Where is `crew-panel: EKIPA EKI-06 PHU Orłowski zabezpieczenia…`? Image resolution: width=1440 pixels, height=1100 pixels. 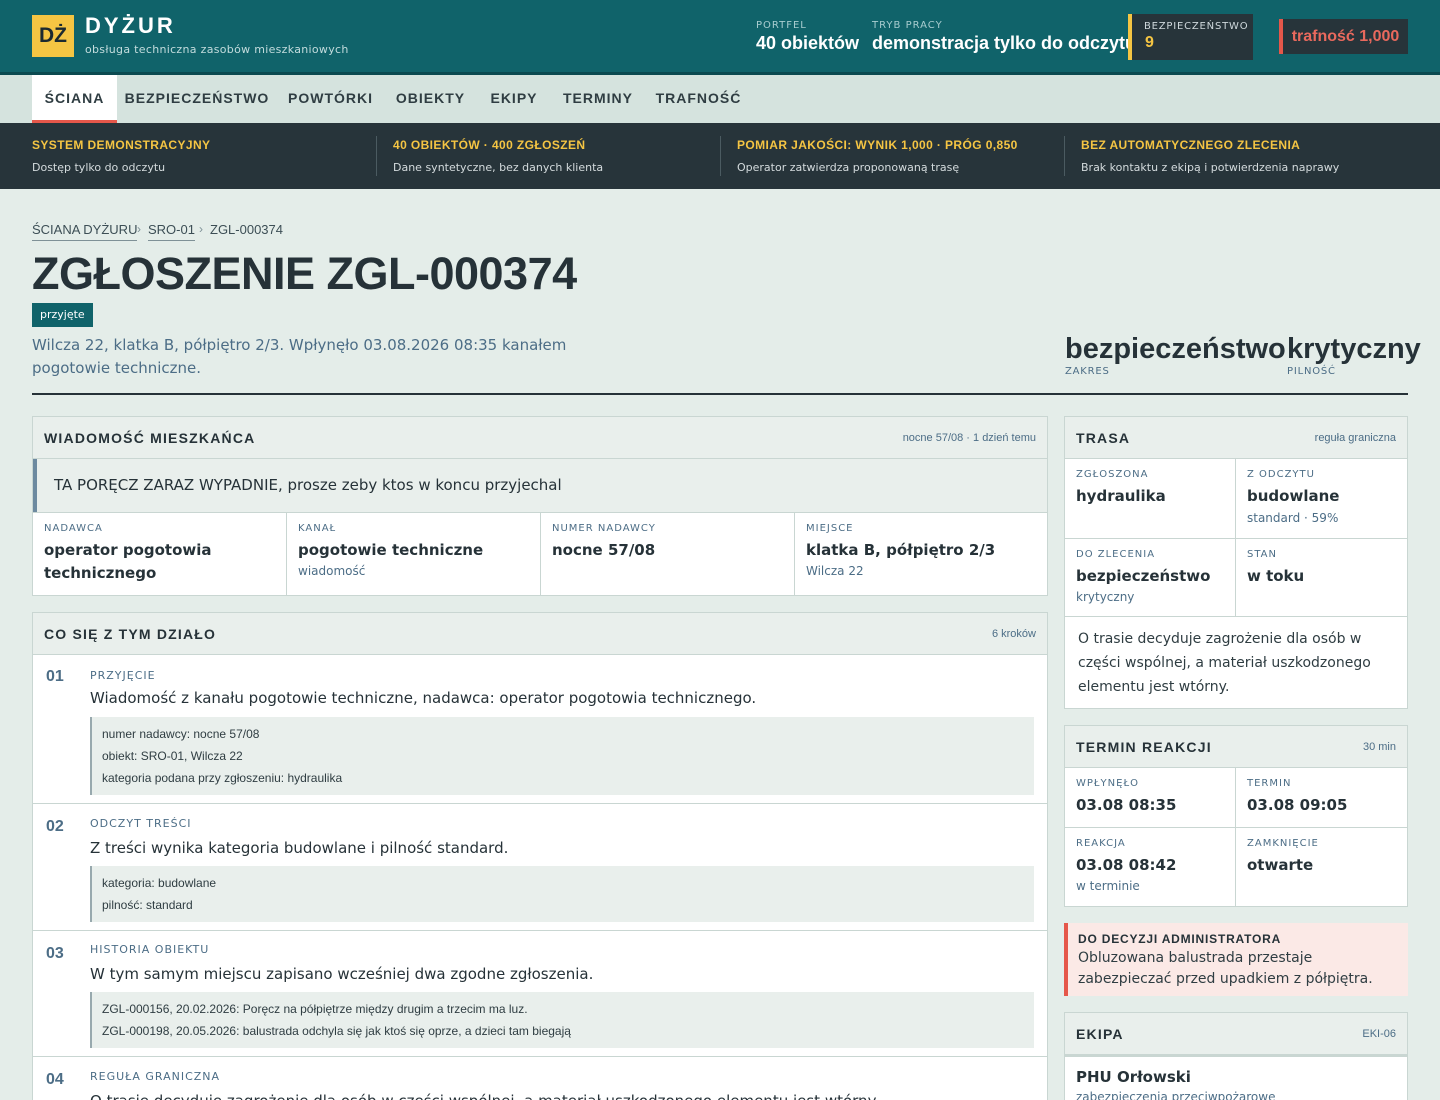 crew-panel: EKIPA EKI-06 PHU Orłowski zabezpieczenia… is located at coordinates (1236, 1056).